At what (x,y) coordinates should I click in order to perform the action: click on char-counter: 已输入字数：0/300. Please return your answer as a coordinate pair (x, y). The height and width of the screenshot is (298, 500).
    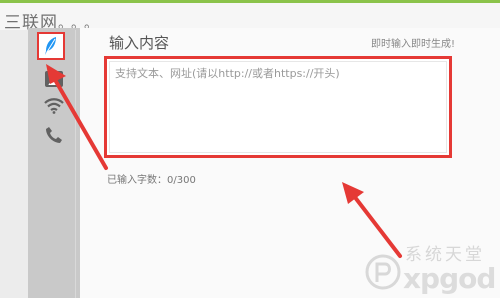
    Looking at the image, I should click on (151, 180).